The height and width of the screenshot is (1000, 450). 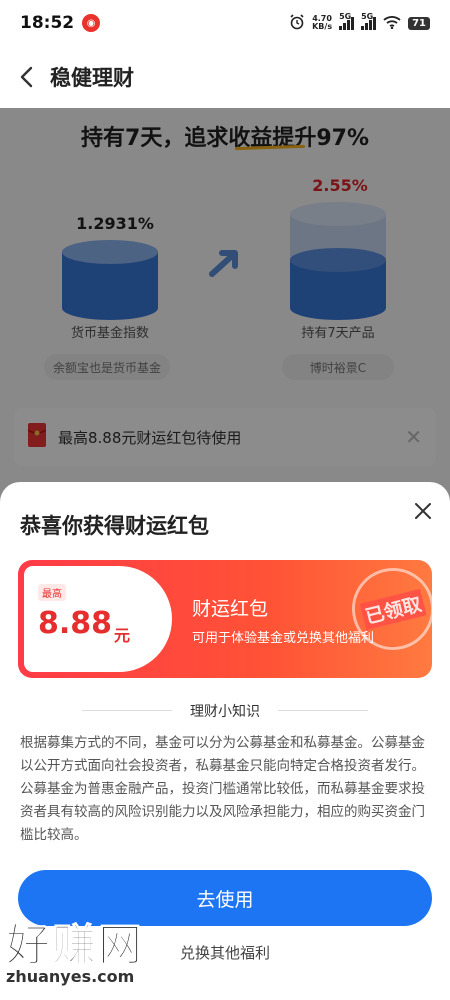 I want to click on status-time: 18:52, so click(x=47, y=23).